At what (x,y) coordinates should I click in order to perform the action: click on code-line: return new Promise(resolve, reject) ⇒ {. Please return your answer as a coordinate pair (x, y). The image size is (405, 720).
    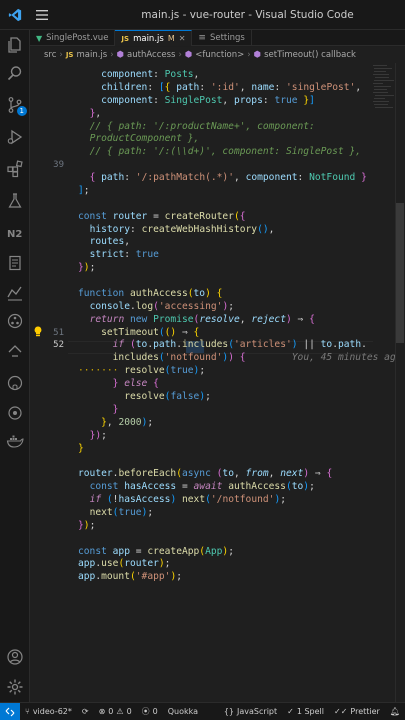
    Looking at the image, I should click on (196, 320).